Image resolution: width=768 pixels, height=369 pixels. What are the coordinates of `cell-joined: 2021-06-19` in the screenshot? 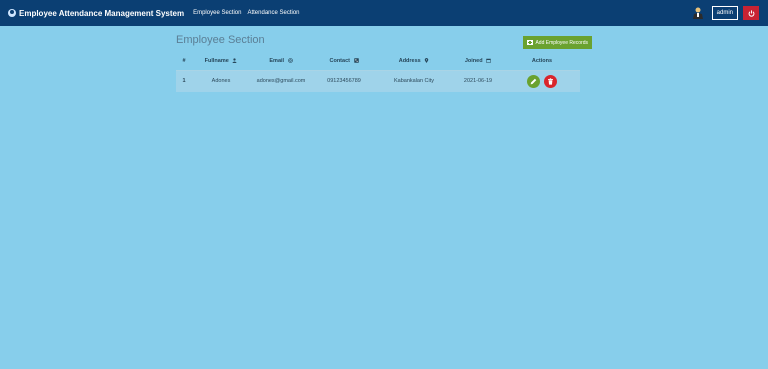 It's located at (478, 81).